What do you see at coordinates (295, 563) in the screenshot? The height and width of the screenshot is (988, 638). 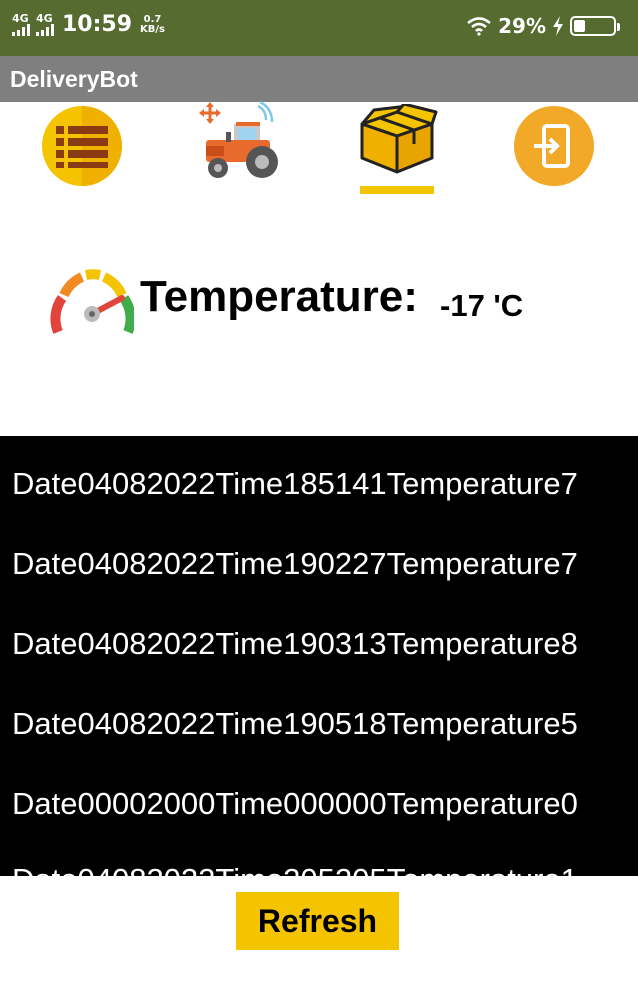 I see `list-item: Date04082022Time190227Temperature7` at bounding box center [295, 563].